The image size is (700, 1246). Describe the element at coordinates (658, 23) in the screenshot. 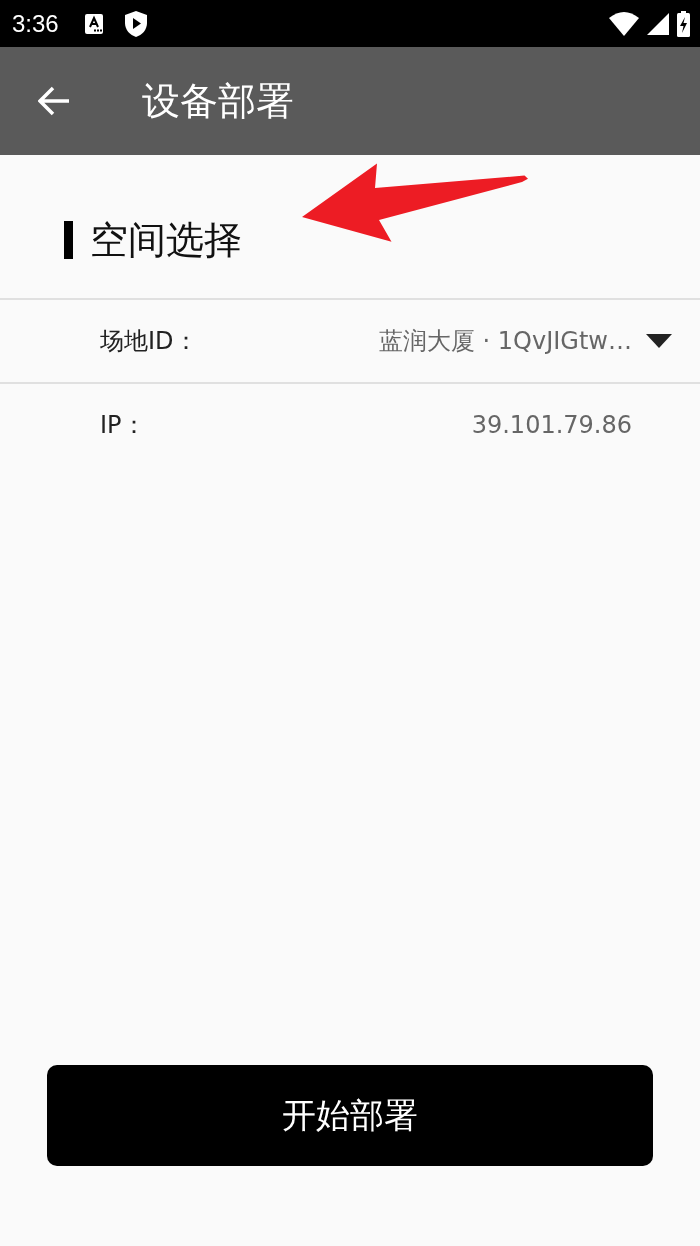

I see `signal-icon` at that location.